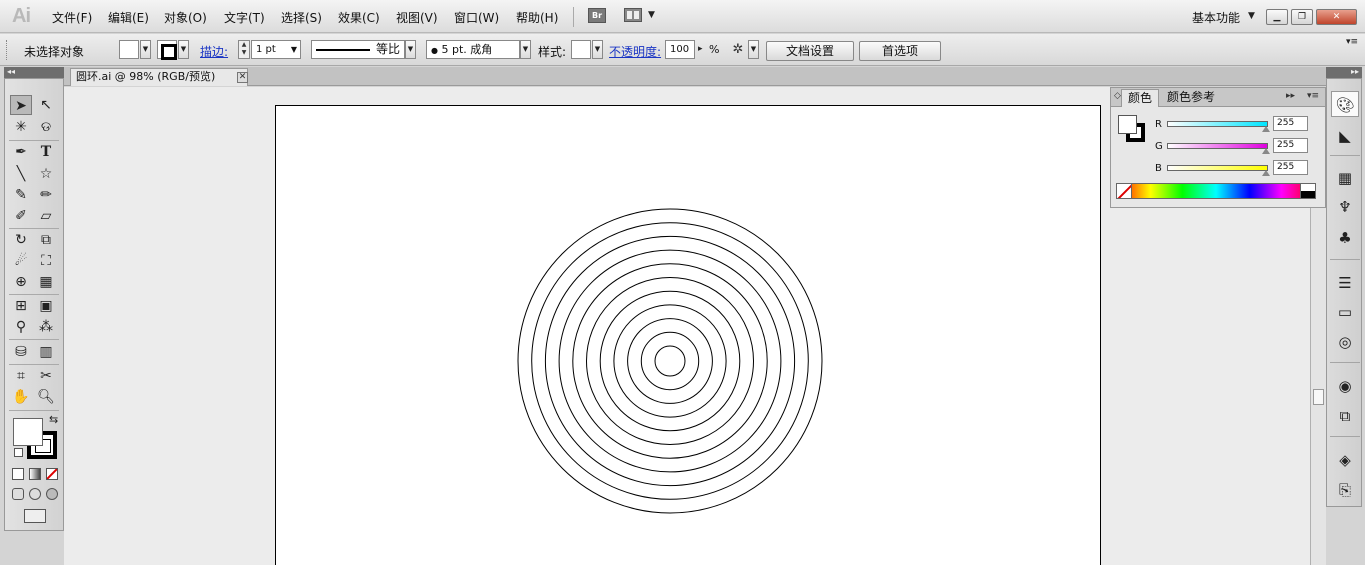 The image size is (1365, 565). Describe the element at coordinates (129, 49) in the screenshot. I see `fill-swatch` at that location.